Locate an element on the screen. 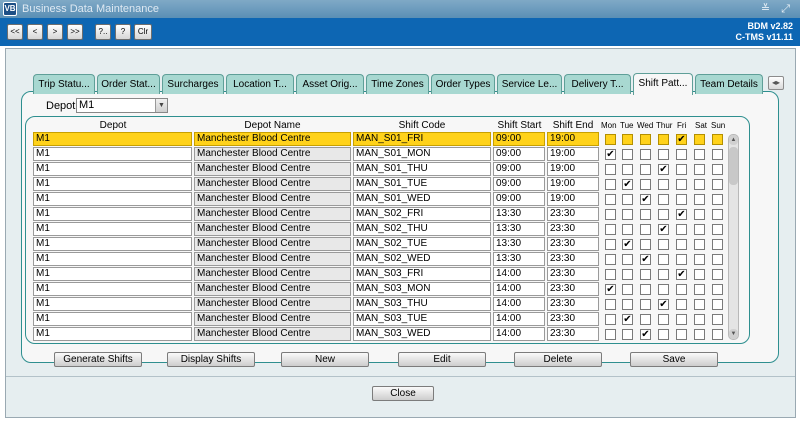  day-checkbox-fri: ✔ is located at coordinates (681, 274).